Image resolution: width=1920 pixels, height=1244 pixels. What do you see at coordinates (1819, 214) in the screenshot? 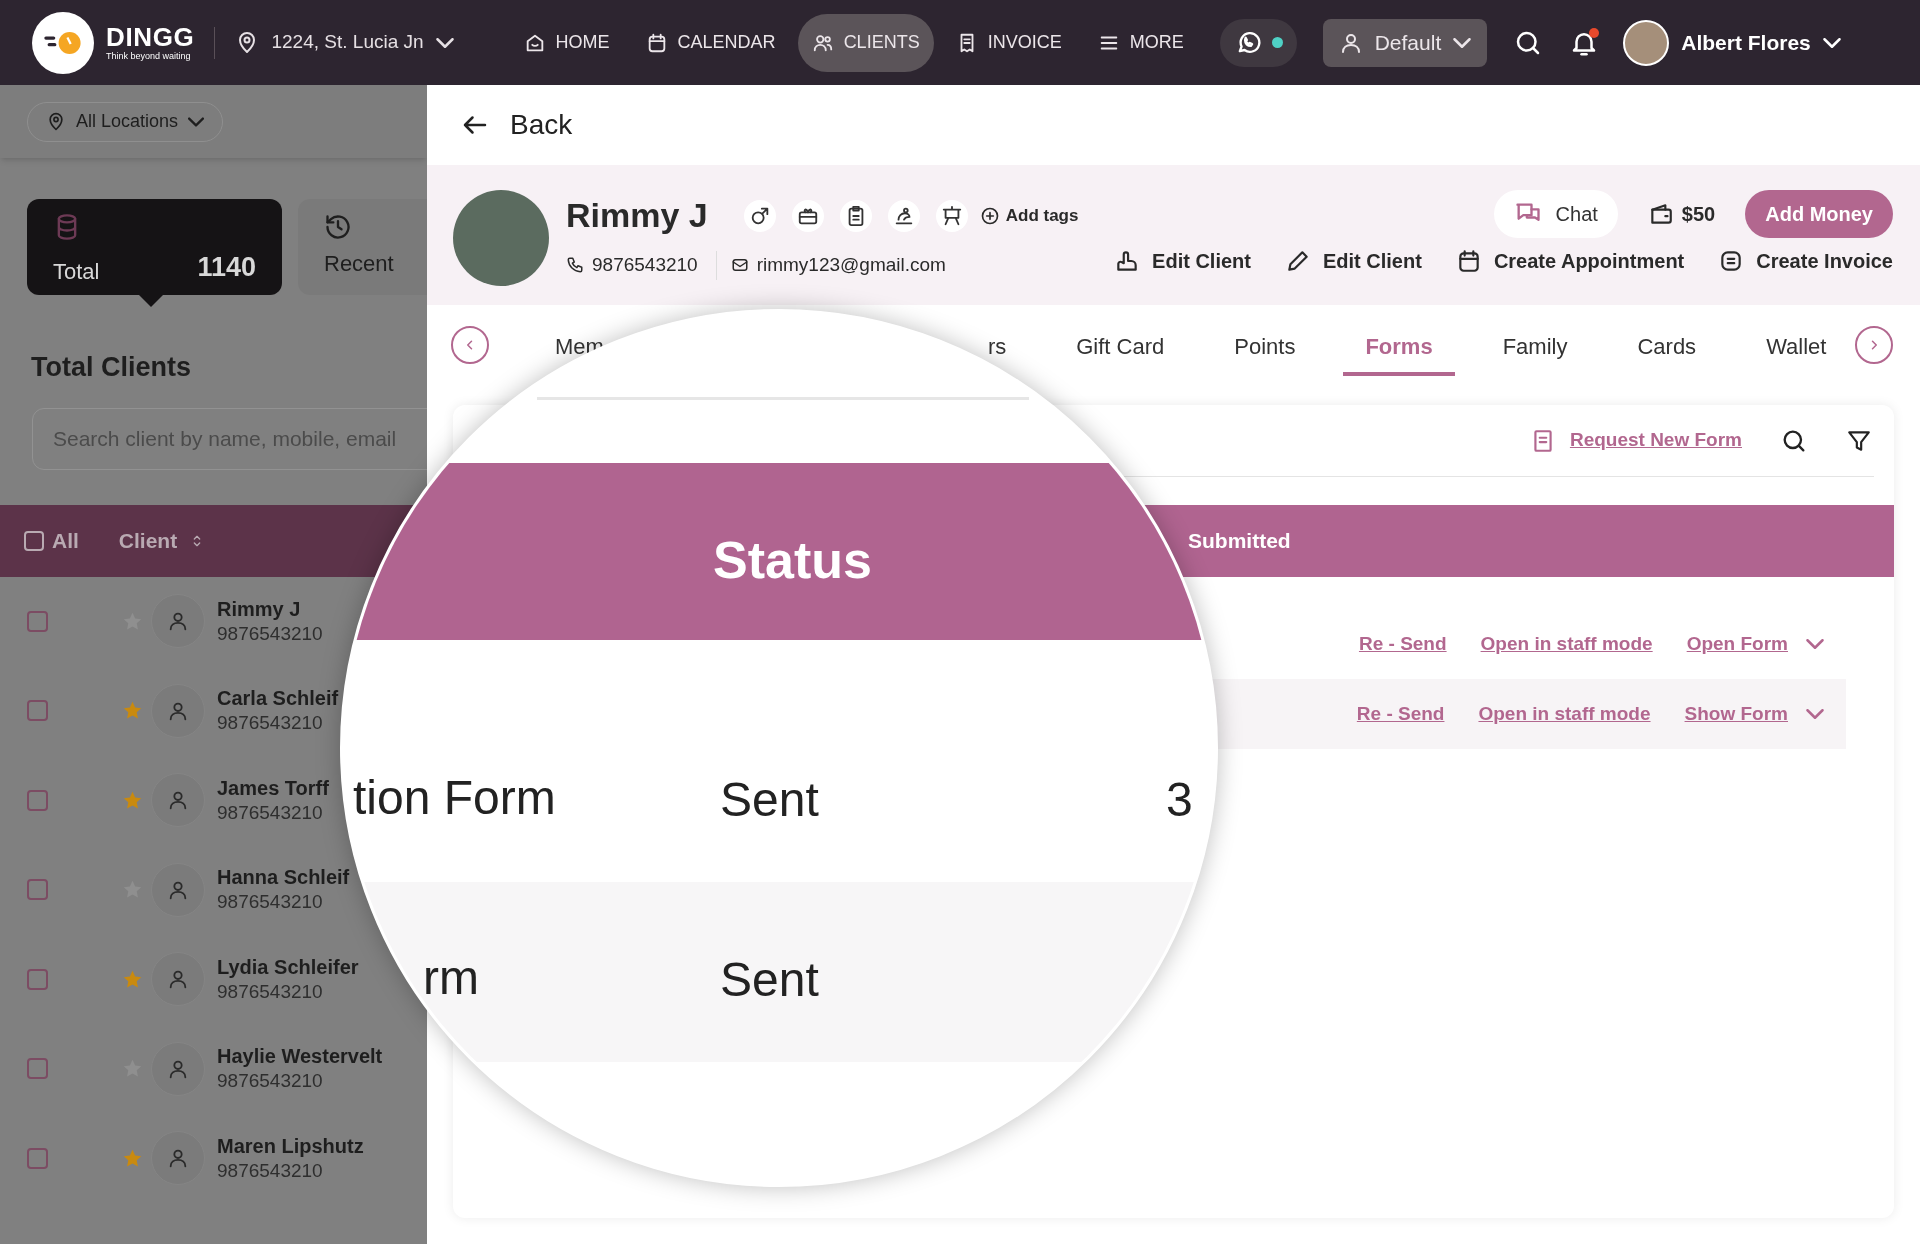
I see `add-money-button: Add Money` at bounding box center [1819, 214].